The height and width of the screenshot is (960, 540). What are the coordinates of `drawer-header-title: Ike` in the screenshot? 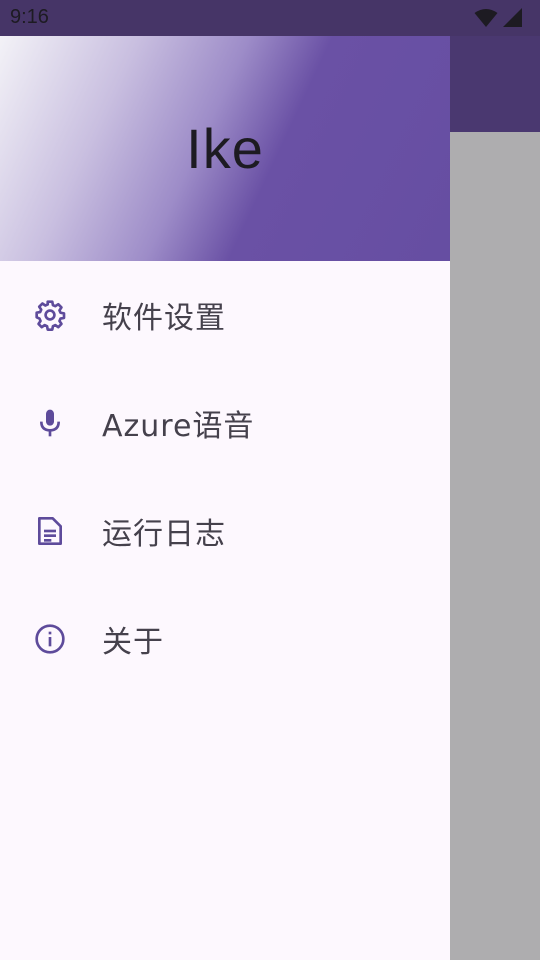 It's located at (225, 148).